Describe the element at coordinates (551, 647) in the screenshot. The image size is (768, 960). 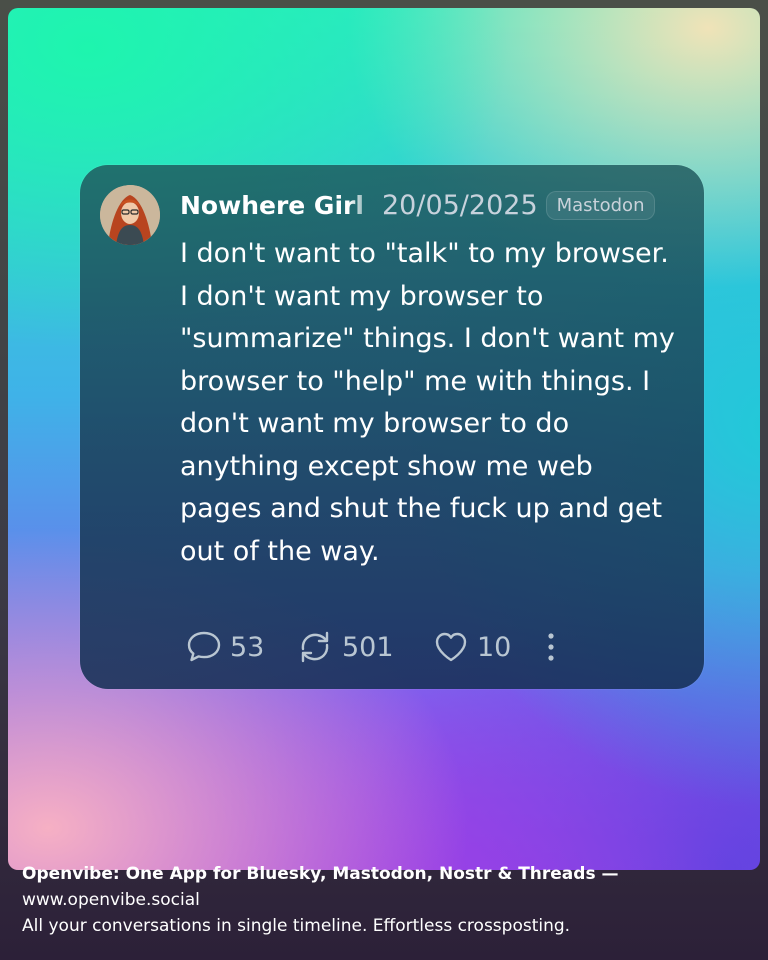
I see `vertical-ellipsis-icon` at that location.